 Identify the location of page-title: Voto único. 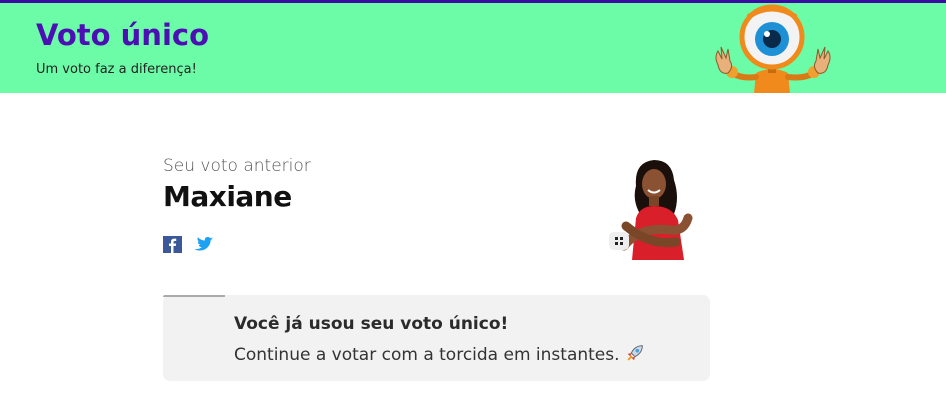
(123, 35).